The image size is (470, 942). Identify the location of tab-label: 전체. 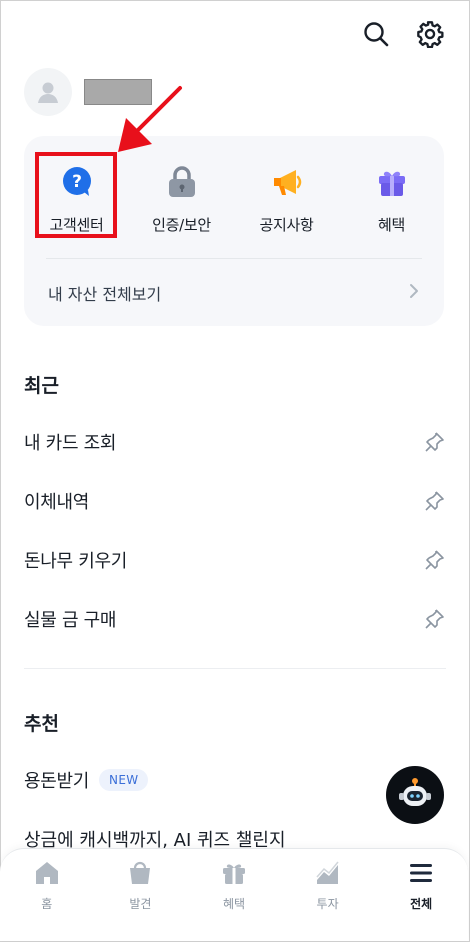
(421, 904).